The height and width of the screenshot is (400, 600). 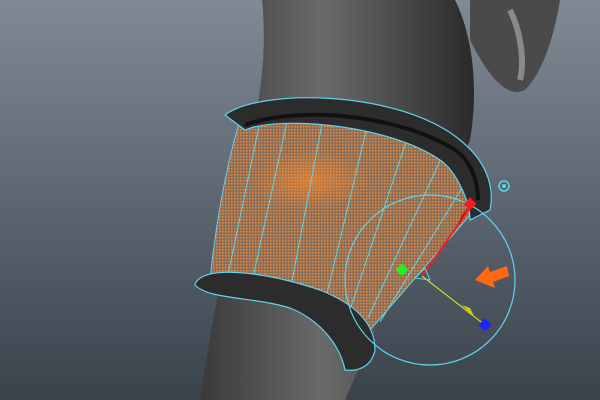 What do you see at coordinates (504, 186) in the screenshot?
I see `pivot-dot` at bounding box center [504, 186].